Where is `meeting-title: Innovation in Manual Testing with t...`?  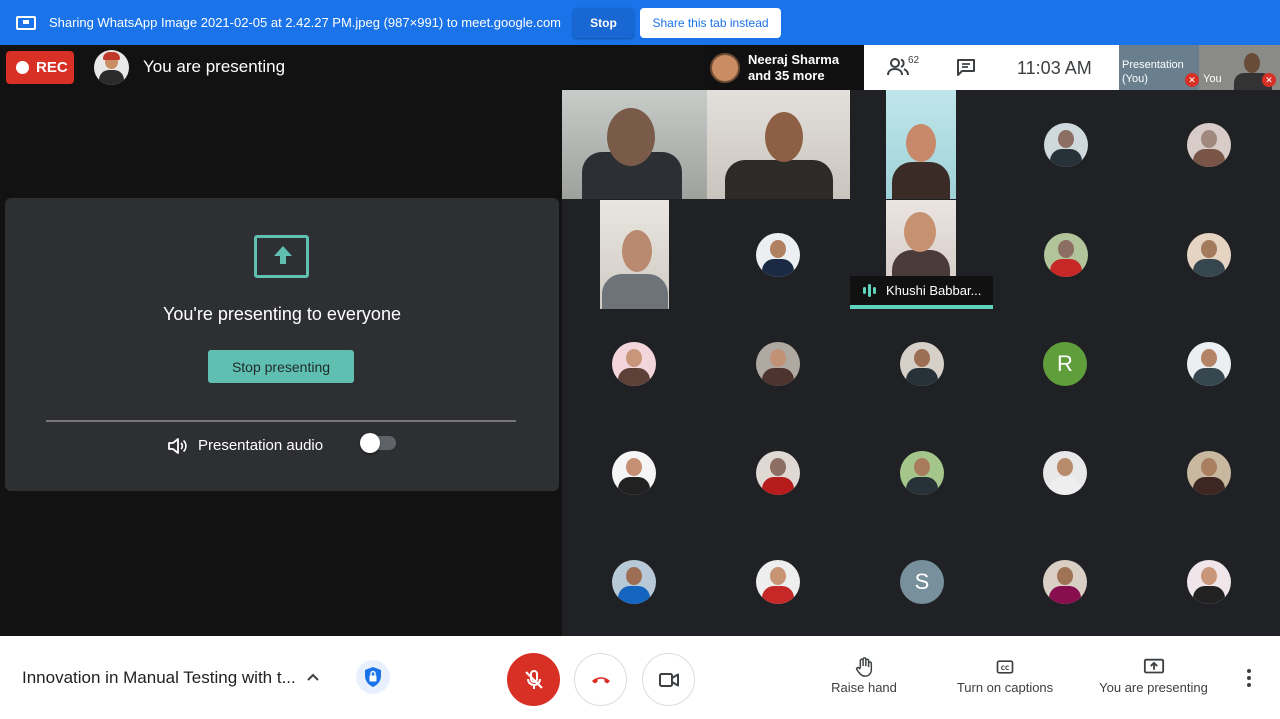 meeting-title: Innovation in Manual Testing with t... is located at coordinates (159, 678).